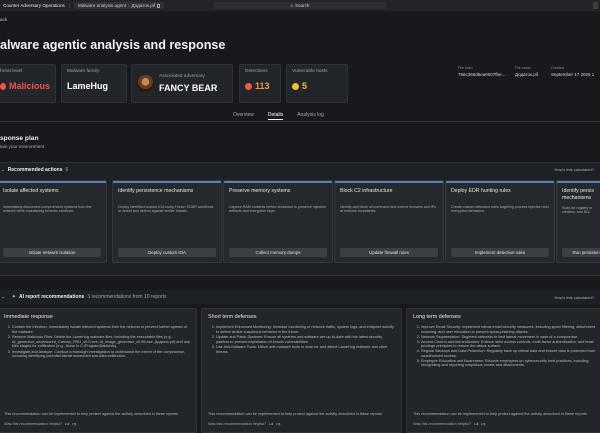 The image size is (600, 433). Describe the element at coordinates (389, 252) in the screenshot. I see `update-firewall-button: Update firewall rules` at that location.